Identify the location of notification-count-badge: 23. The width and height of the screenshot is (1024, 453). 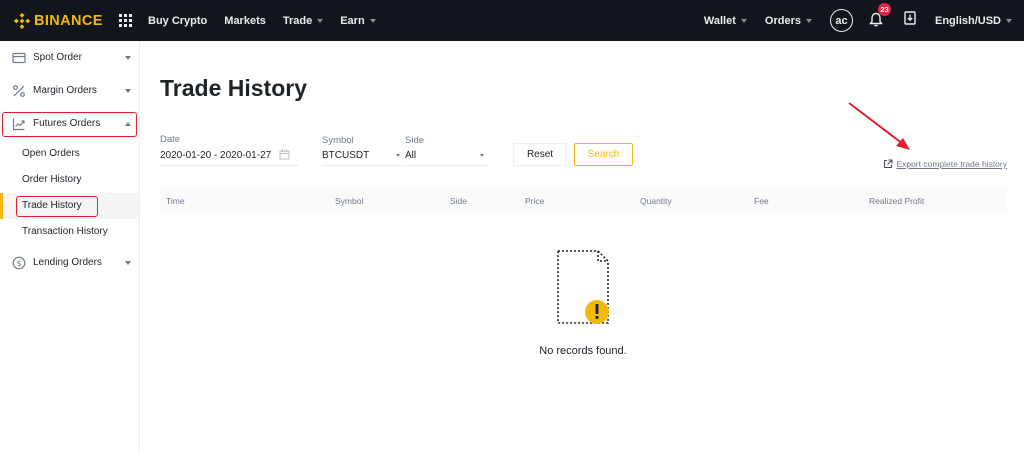
(884, 9).